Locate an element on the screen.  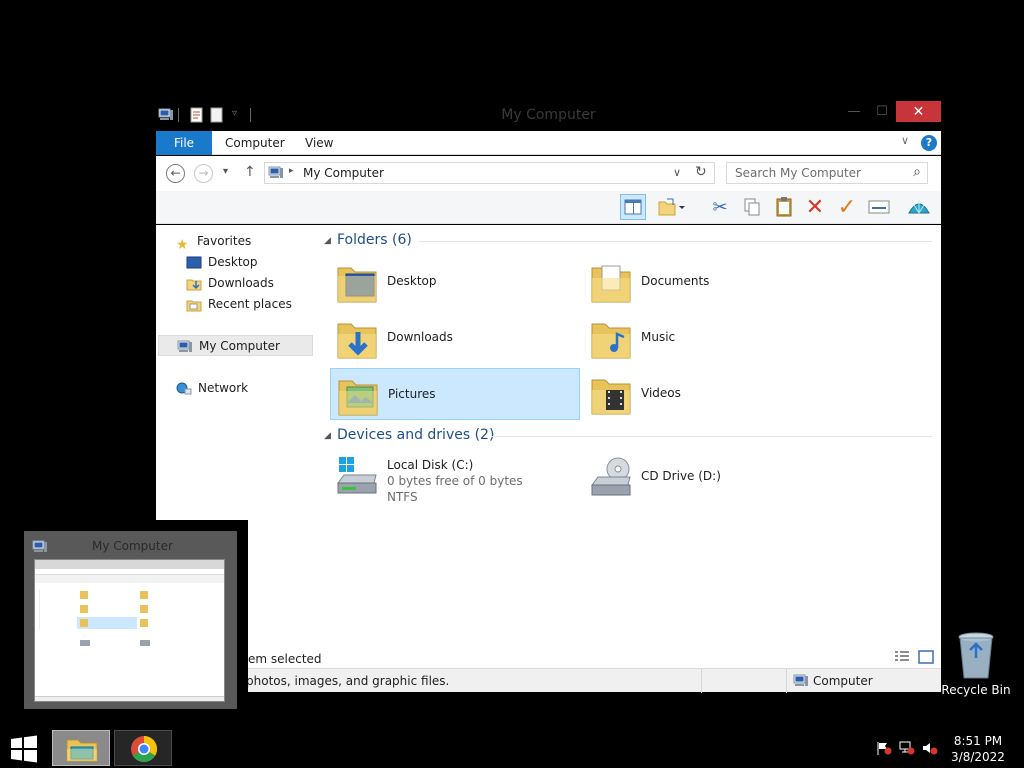
title-bar: ▿ My Computer — ☐ ✕ is located at coordinates (548, 115).